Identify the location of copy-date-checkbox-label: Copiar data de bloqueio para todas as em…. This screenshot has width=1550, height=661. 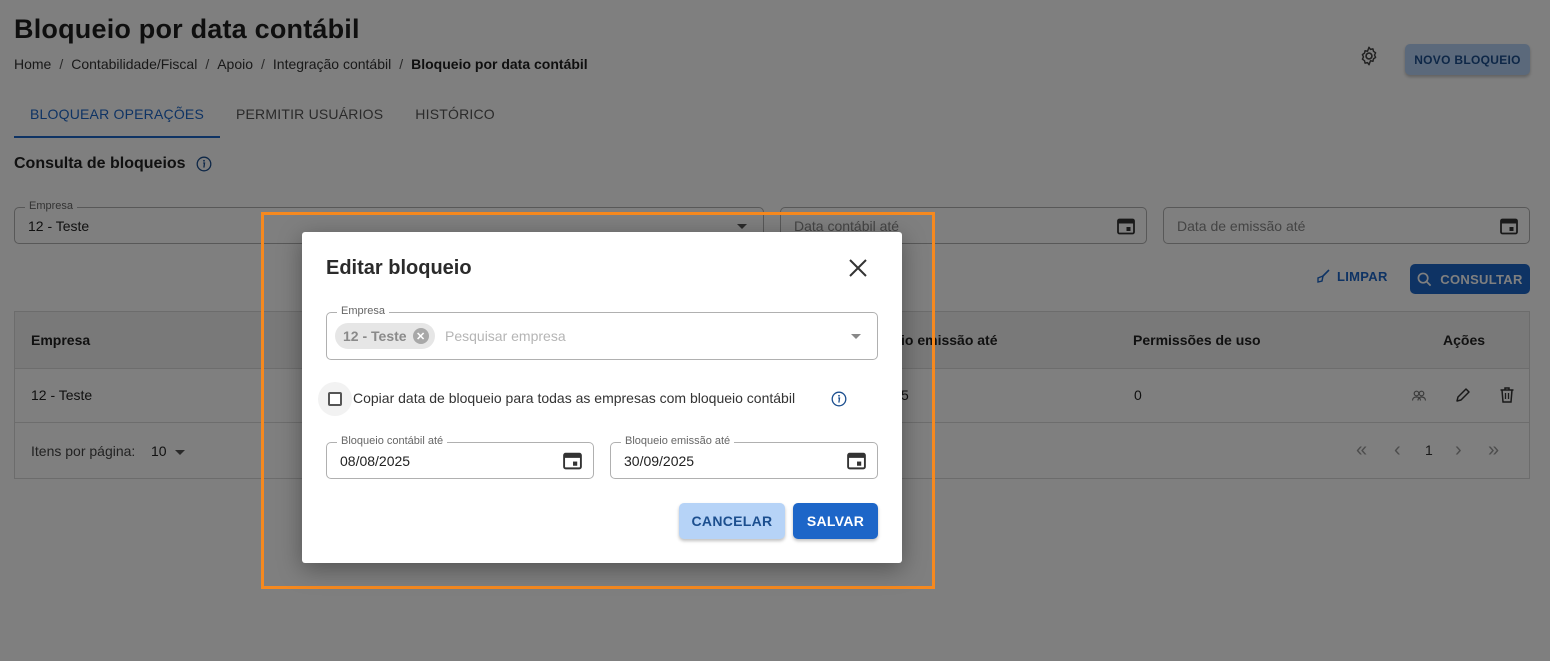
(574, 398).